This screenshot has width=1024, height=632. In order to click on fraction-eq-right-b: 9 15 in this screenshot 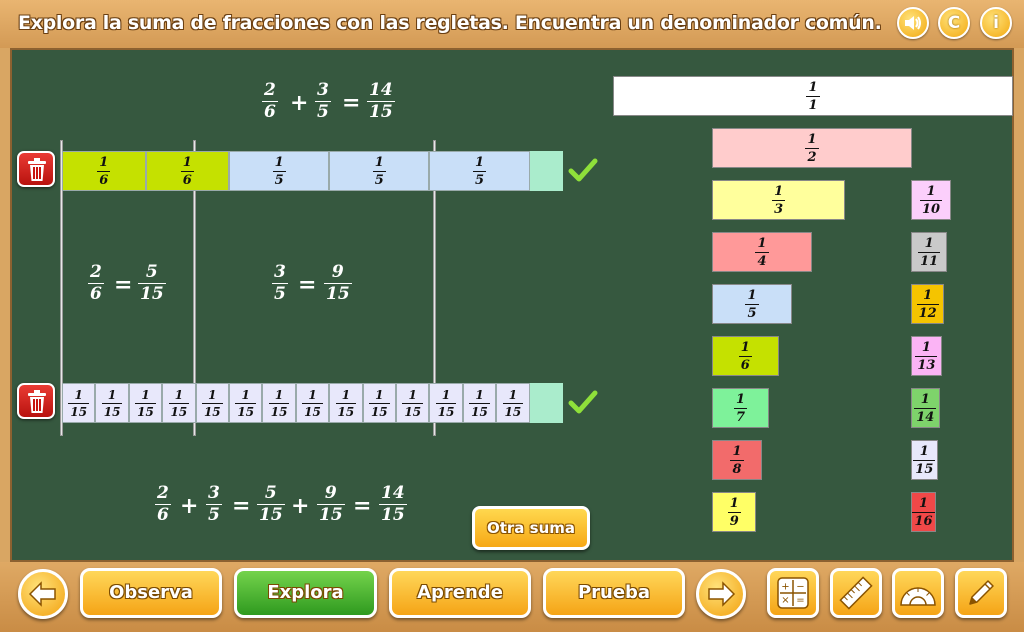, I will do `click(338, 283)`.